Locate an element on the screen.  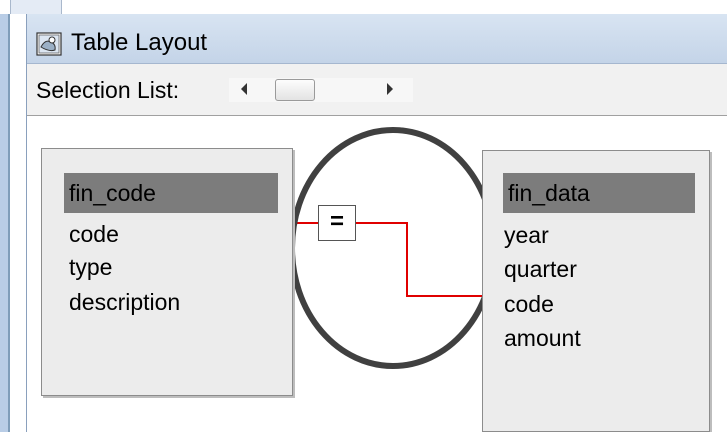
field-type: type is located at coordinates (90, 267).